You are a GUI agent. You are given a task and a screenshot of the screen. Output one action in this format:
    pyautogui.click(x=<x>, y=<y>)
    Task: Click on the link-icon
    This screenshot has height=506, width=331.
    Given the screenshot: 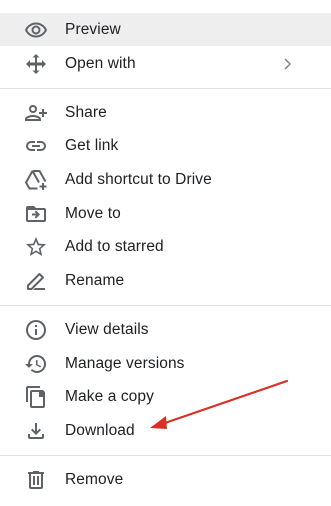 What is the action you would take?
    pyautogui.click(x=36, y=146)
    